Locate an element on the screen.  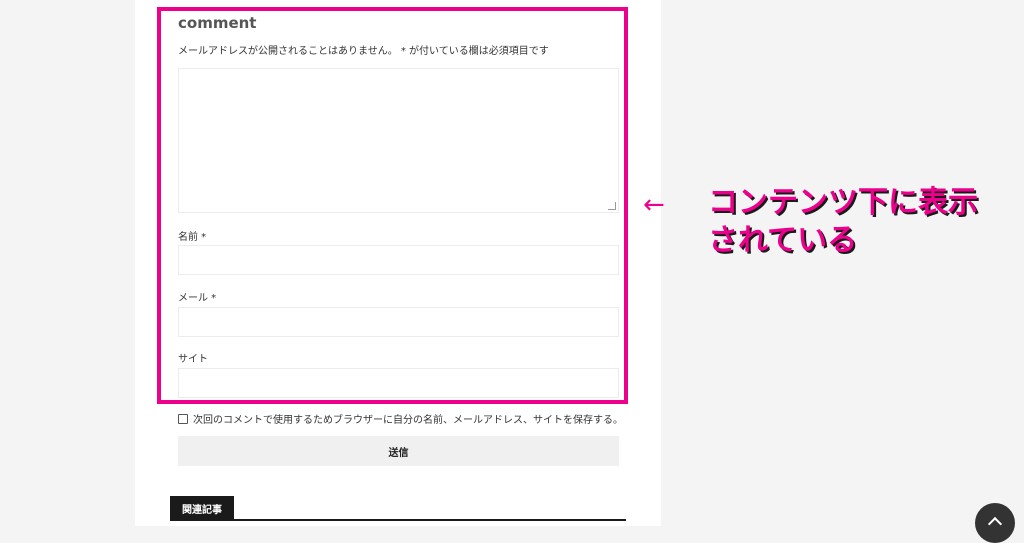
cookie-consent-checkbox is located at coordinates (183, 418).